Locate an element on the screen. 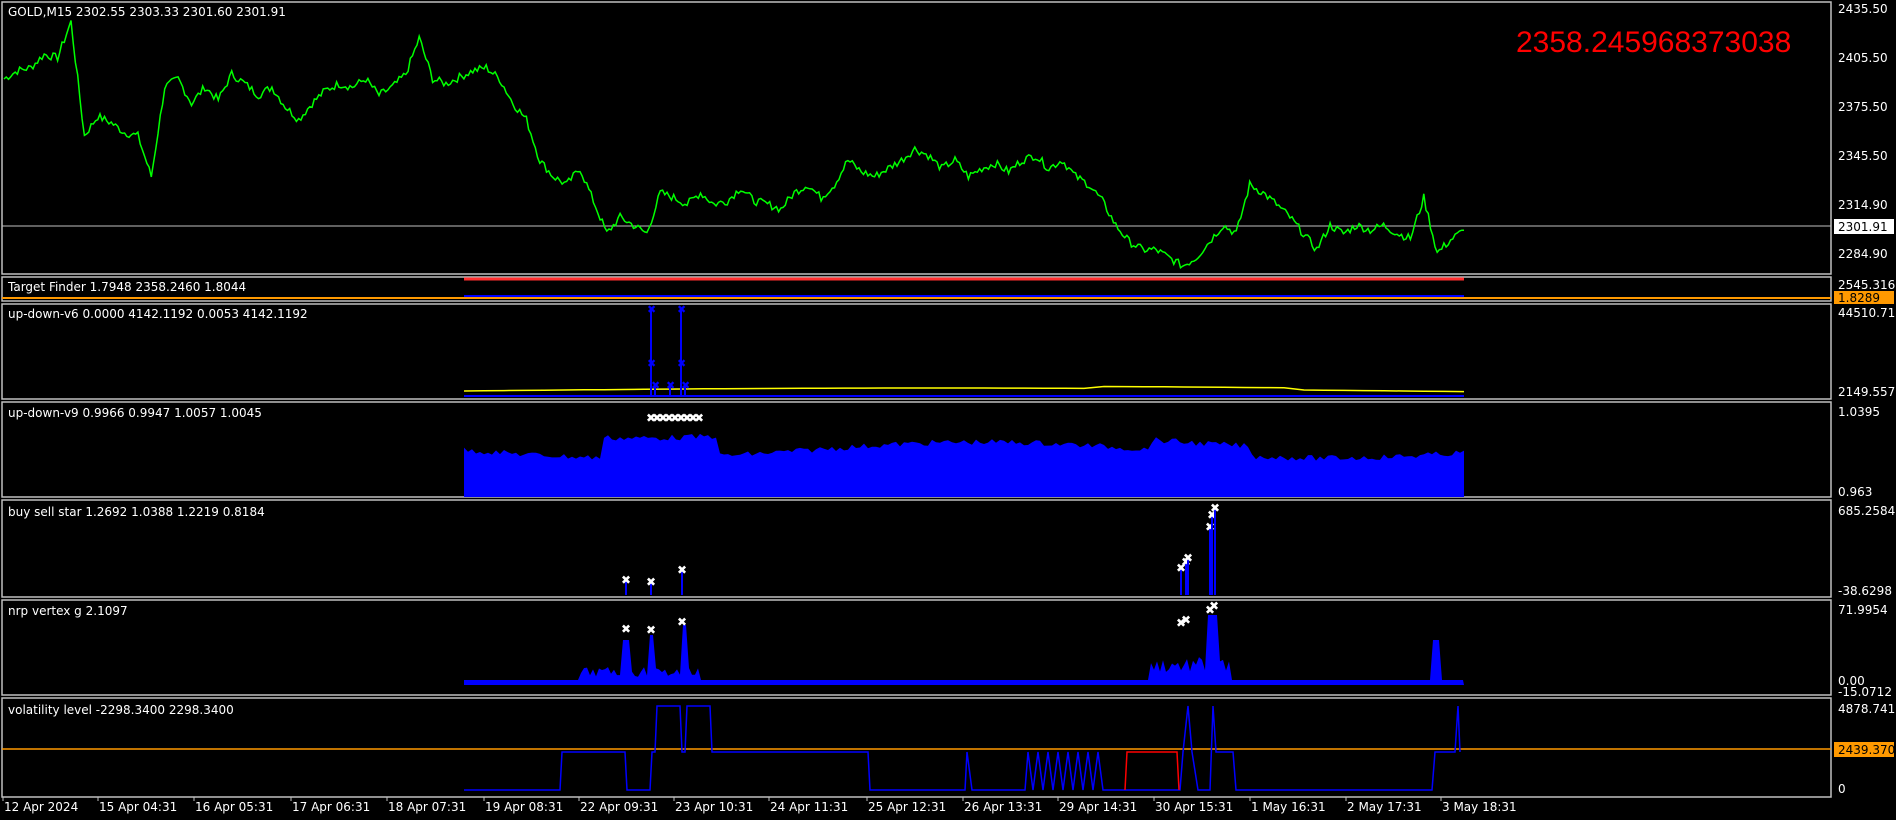 Image resolution: width=1896 pixels, height=820 pixels. price-tick: 2314.90 is located at coordinates (1863, 205).